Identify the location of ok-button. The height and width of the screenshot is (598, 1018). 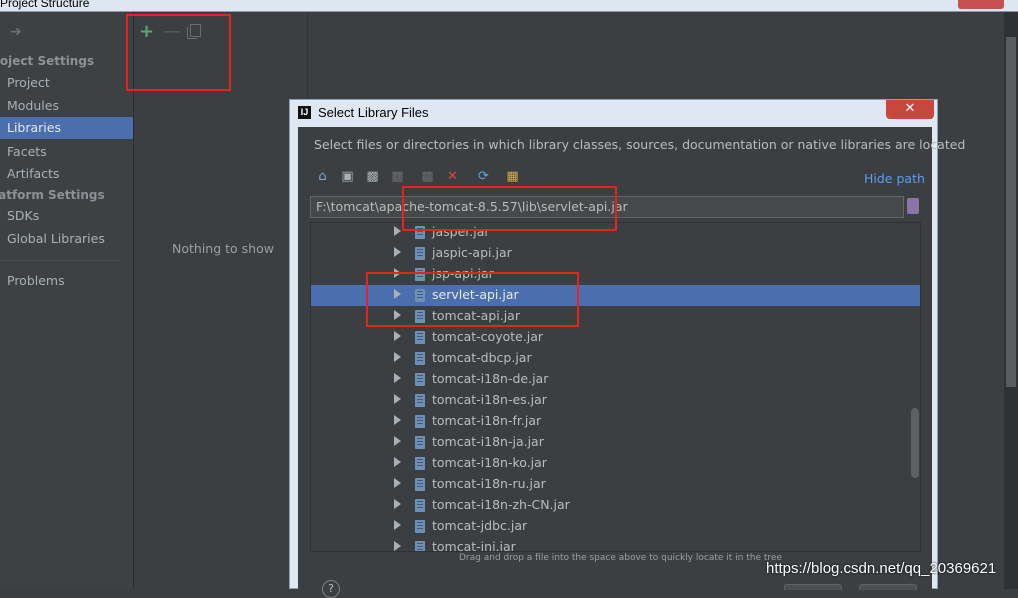
(813, 587).